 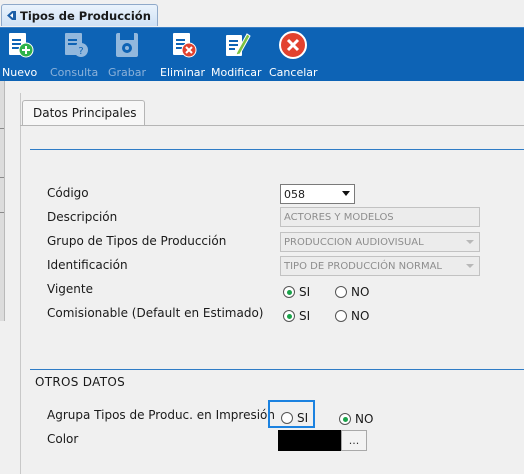 I want to click on color-label: Color, so click(x=63, y=439).